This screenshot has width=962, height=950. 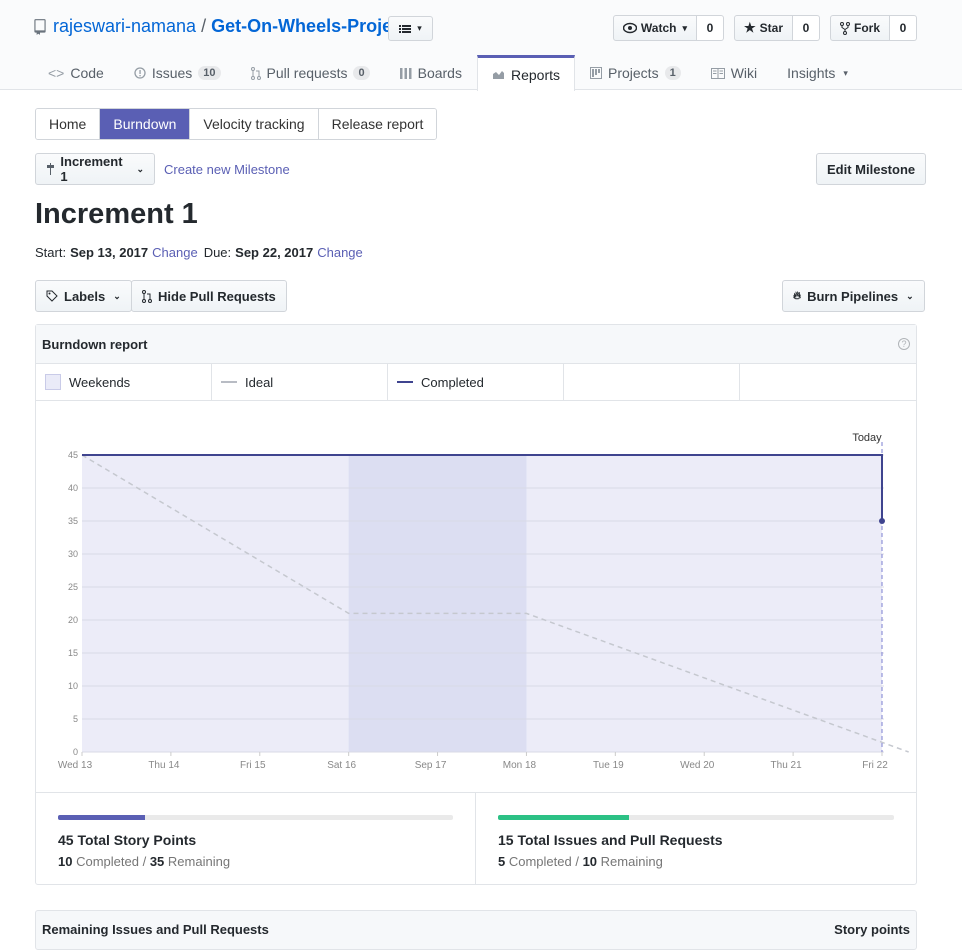 What do you see at coordinates (340, 252) in the screenshot?
I see `change-due-link: Change` at bounding box center [340, 252].